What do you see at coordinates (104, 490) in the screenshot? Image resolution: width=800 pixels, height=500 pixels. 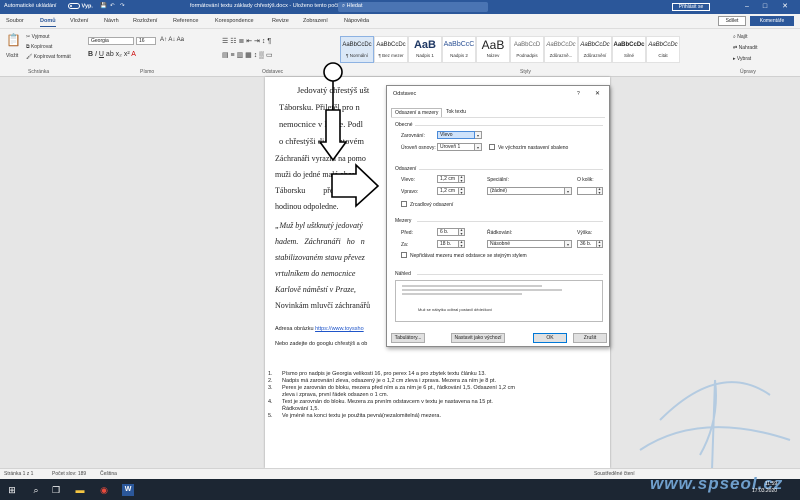 I see `chrome-icon: ◉` at bounding box center [104, 490].